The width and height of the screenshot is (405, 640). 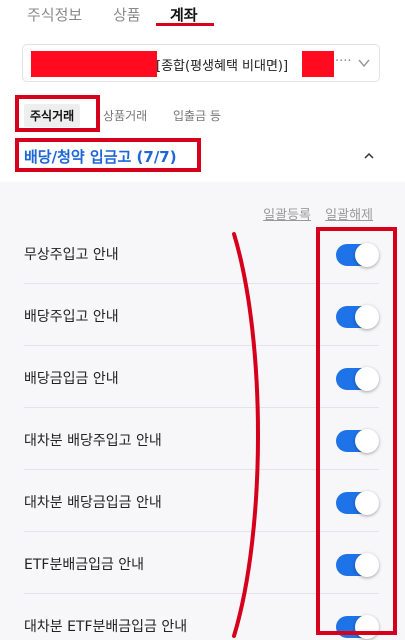 I want to click on category-header: 배당/청약 입금고 (7/7), so click(x=202, y=160).